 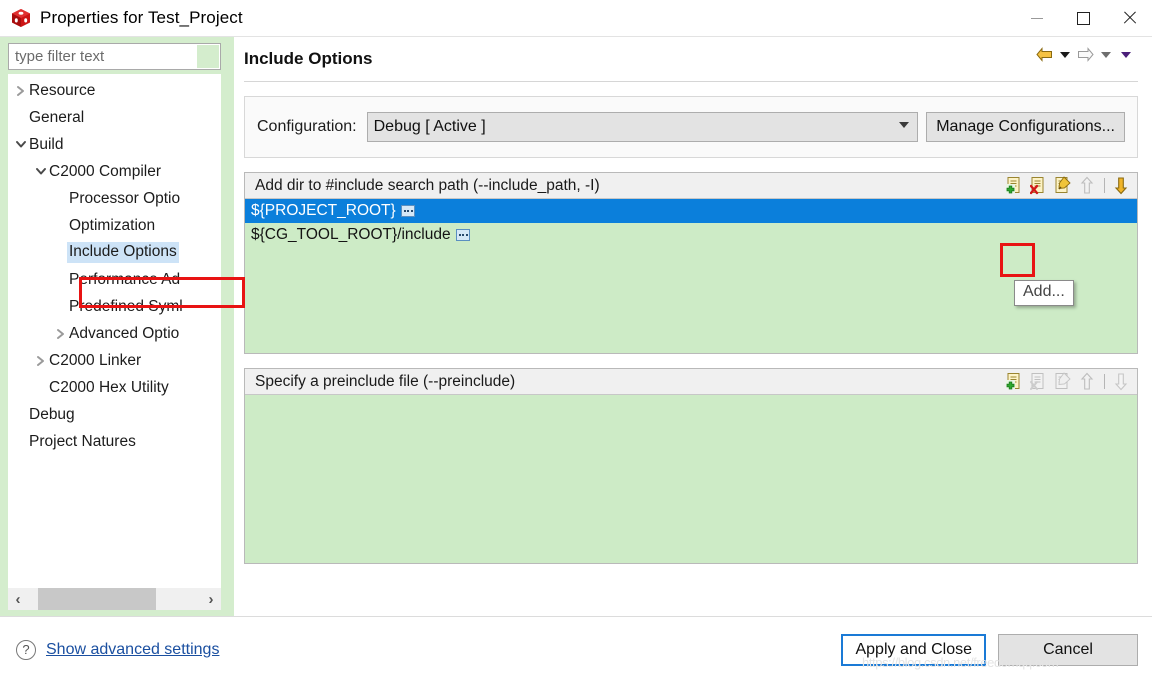 What do you see at coordinates (125, 279) in the screenshot?
I see `sidebar-item-label: Performance Ad` at bounding box center [125, 279].